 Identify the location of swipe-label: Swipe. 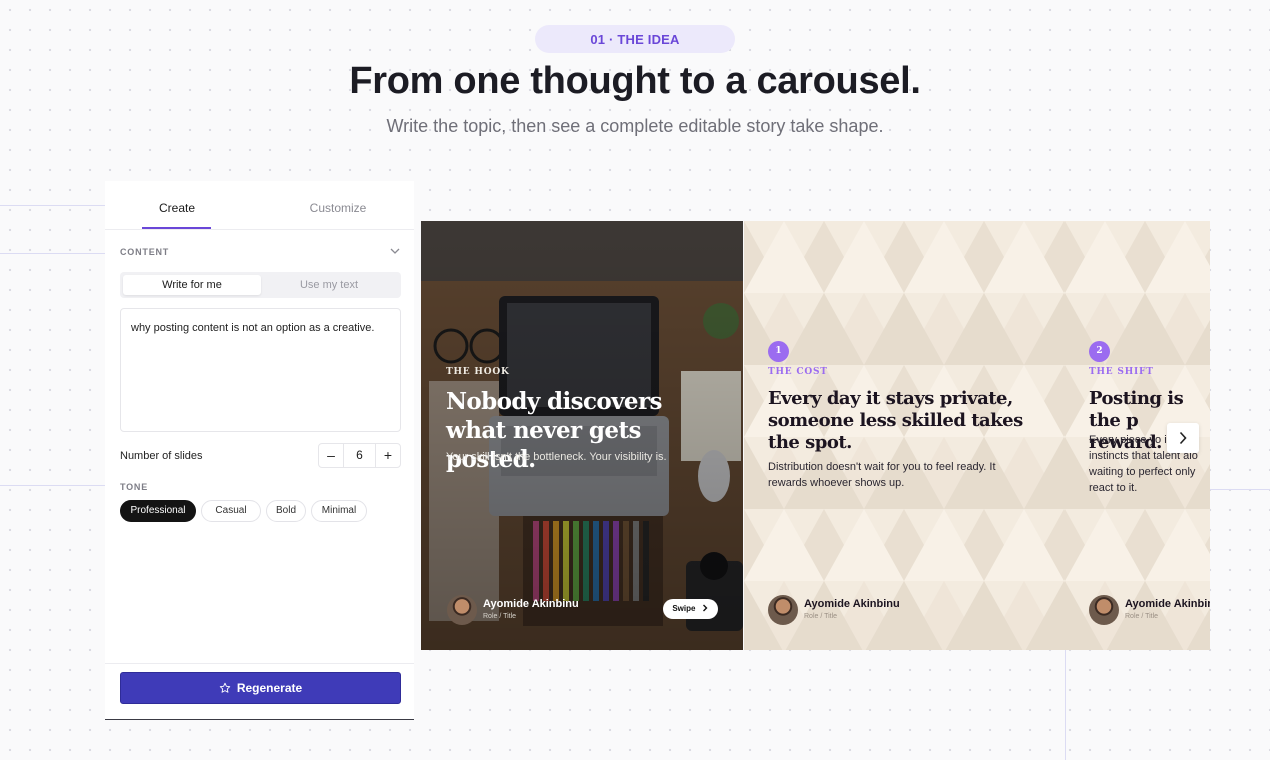
(684, 608).